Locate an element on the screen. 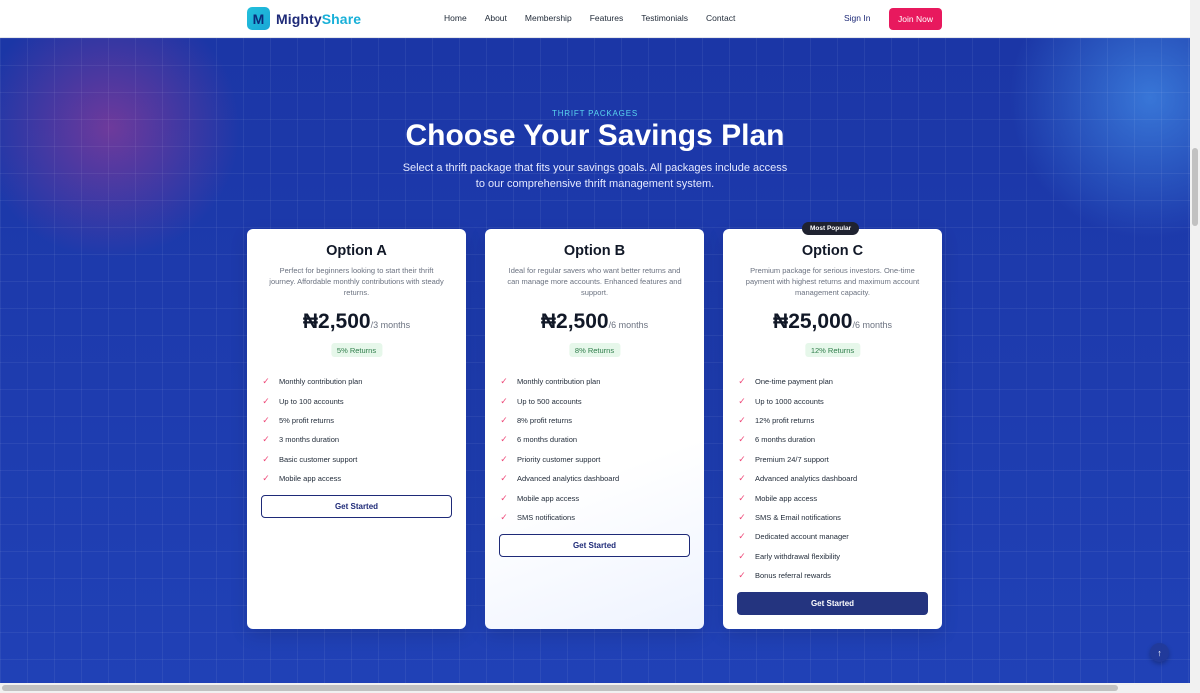 The height and width of the screenshot is (693, 1200). feature-label: 6 months duration is located at coordinates (785, 440).